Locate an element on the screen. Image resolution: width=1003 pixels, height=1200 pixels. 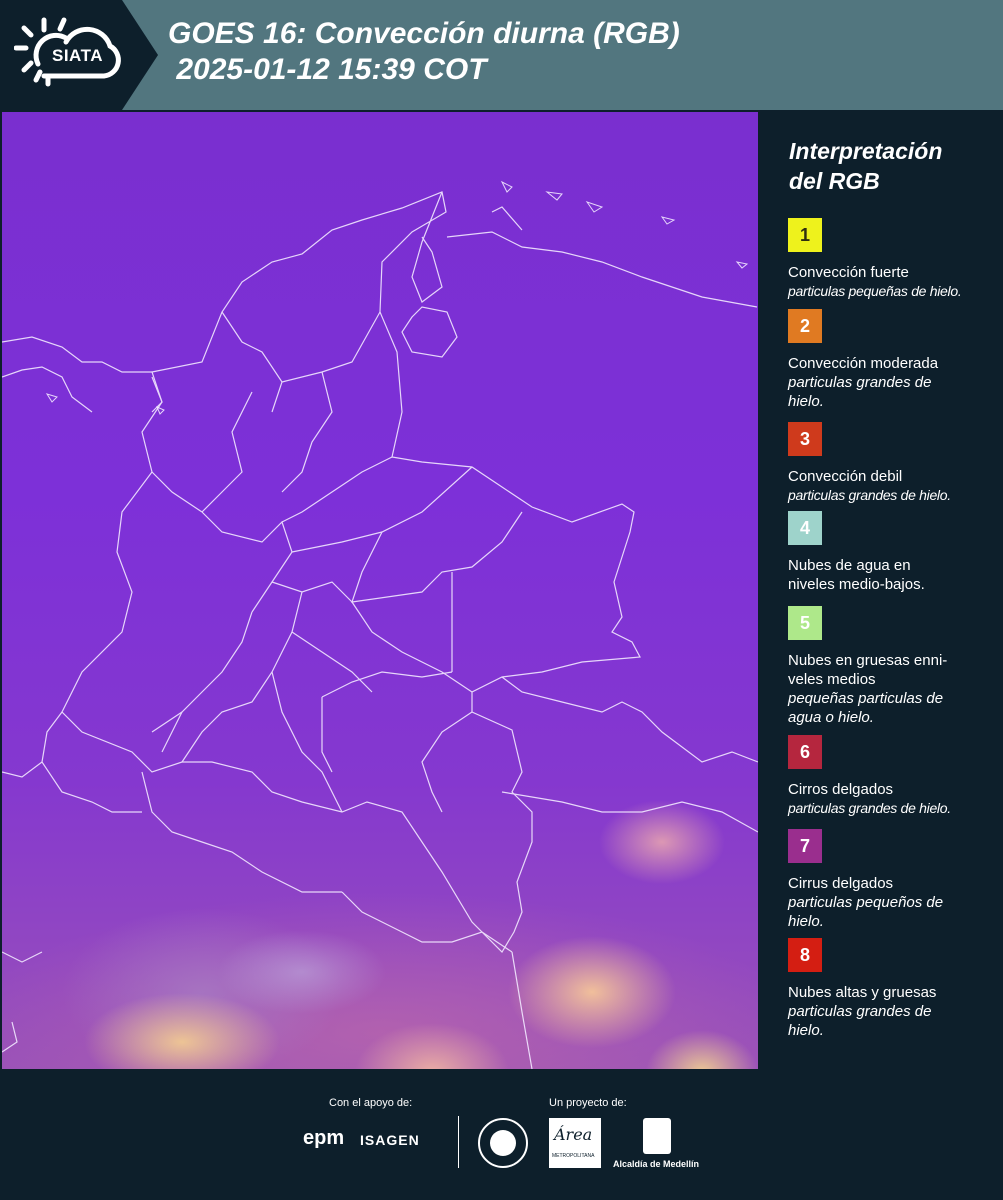
legend-desc-3: particulas grandes de hielo. is located at coordinates (869, 495).